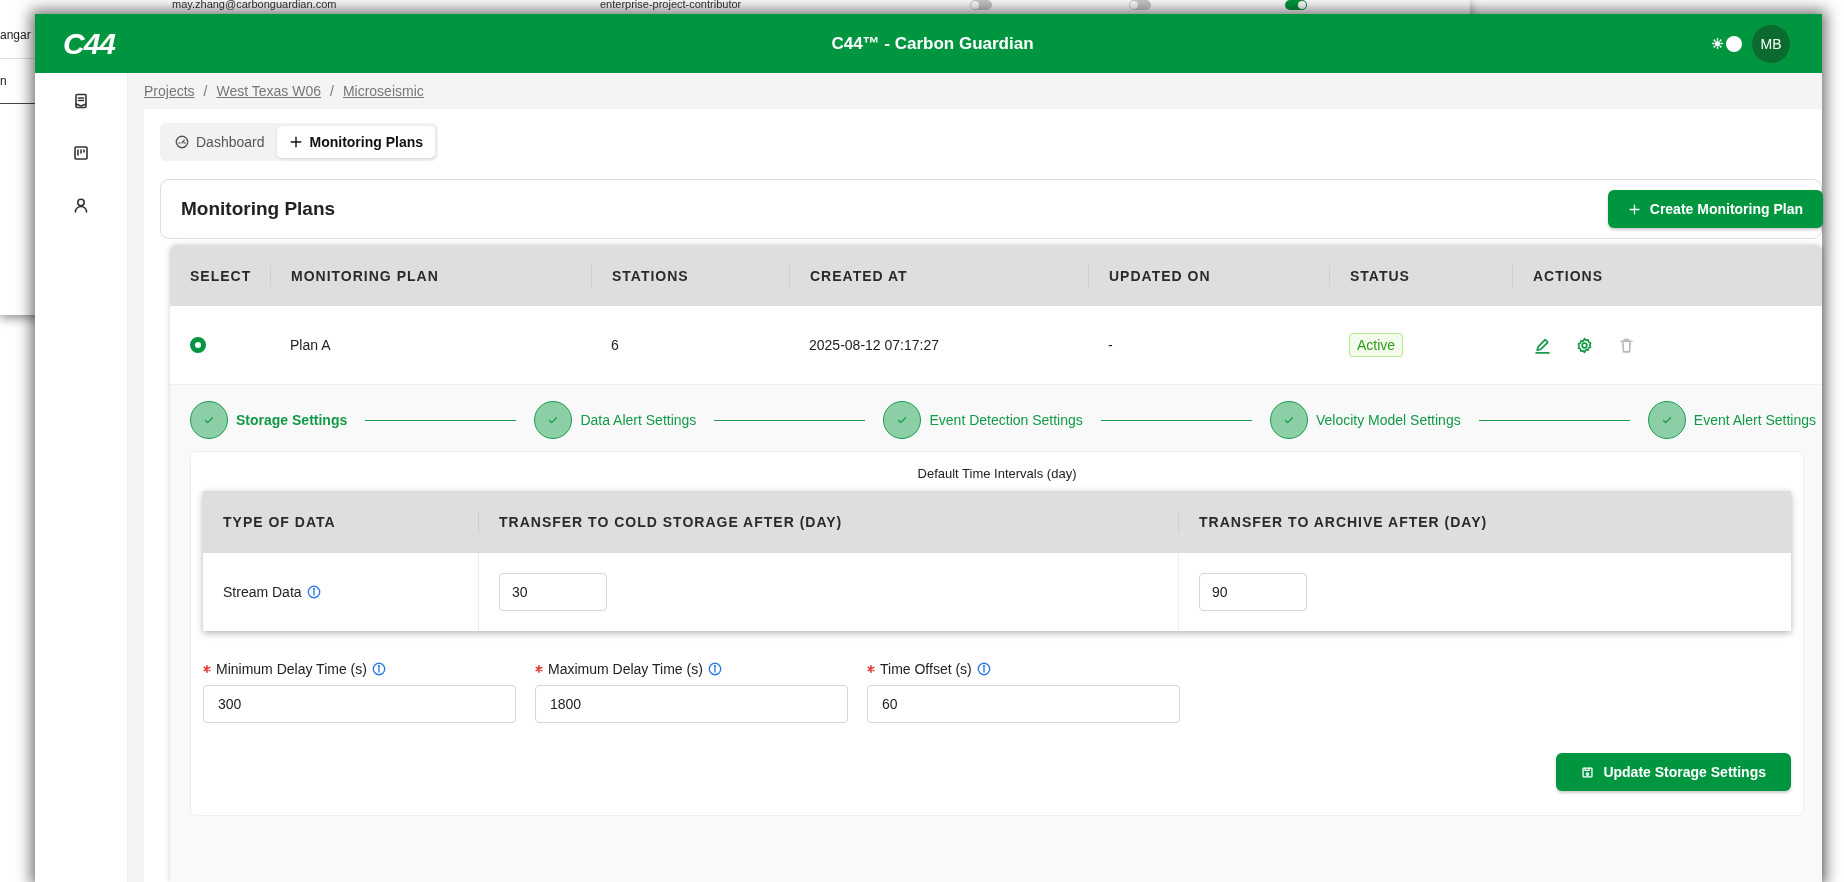  I want to click on table-cell: may.zhang@carbonguardian.com, so click(254, 5).